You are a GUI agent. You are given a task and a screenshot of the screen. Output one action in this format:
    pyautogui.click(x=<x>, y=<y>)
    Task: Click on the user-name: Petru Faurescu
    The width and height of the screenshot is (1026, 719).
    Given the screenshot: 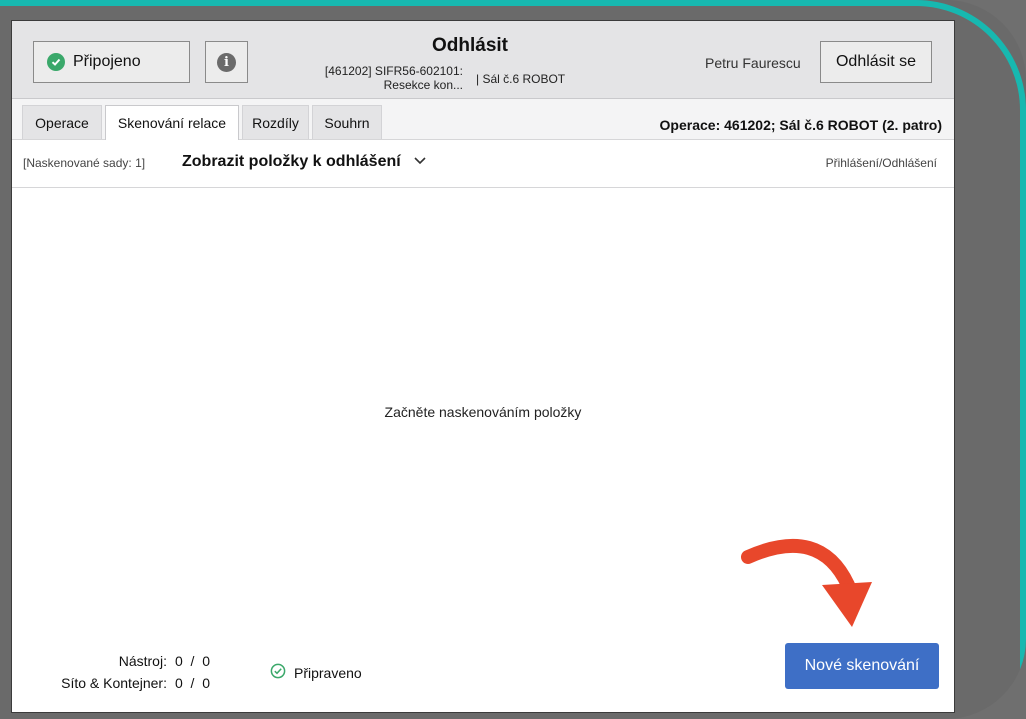 What is the action you would take?
    pyautogui.click(x=753, y=63)
    